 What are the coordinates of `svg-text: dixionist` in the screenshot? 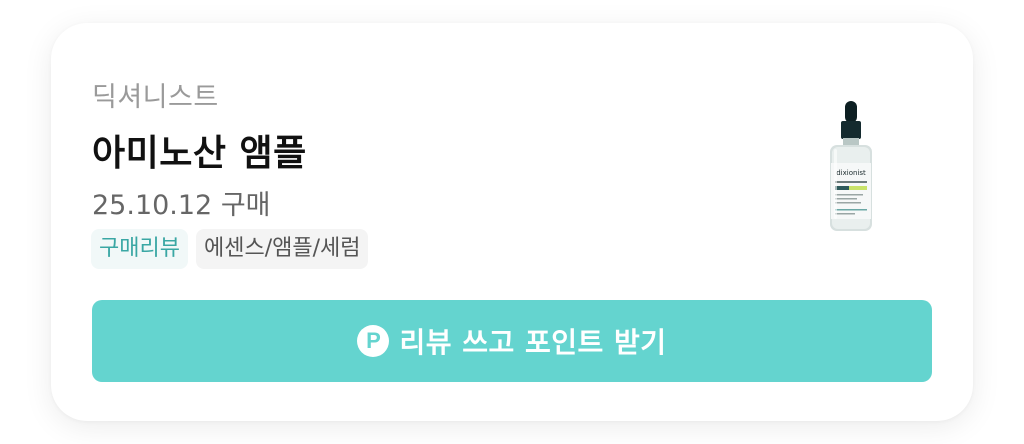 It's located at (851, 173).